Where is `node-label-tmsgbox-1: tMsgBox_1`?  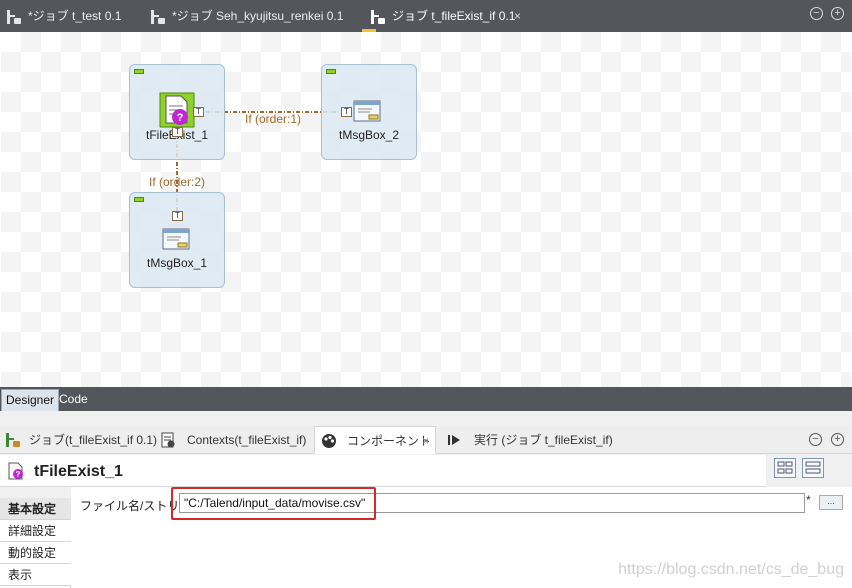 node-label-tmsgbox-1: tMsgBox_1 is located at coordinates (177, 263).